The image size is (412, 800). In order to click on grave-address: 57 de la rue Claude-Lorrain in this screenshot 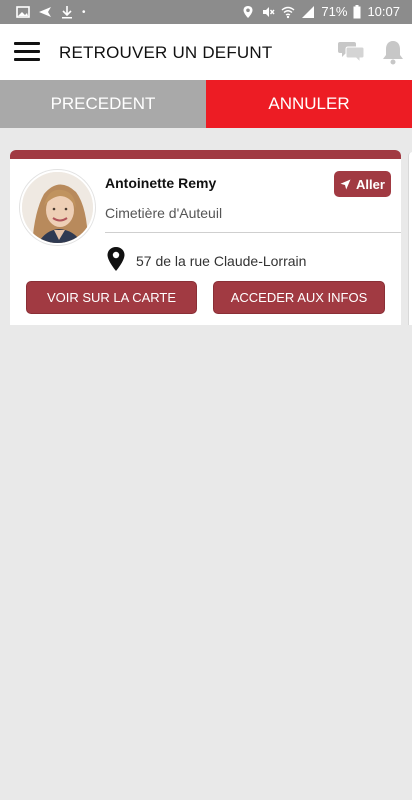, I will do `click(221, 261)`.